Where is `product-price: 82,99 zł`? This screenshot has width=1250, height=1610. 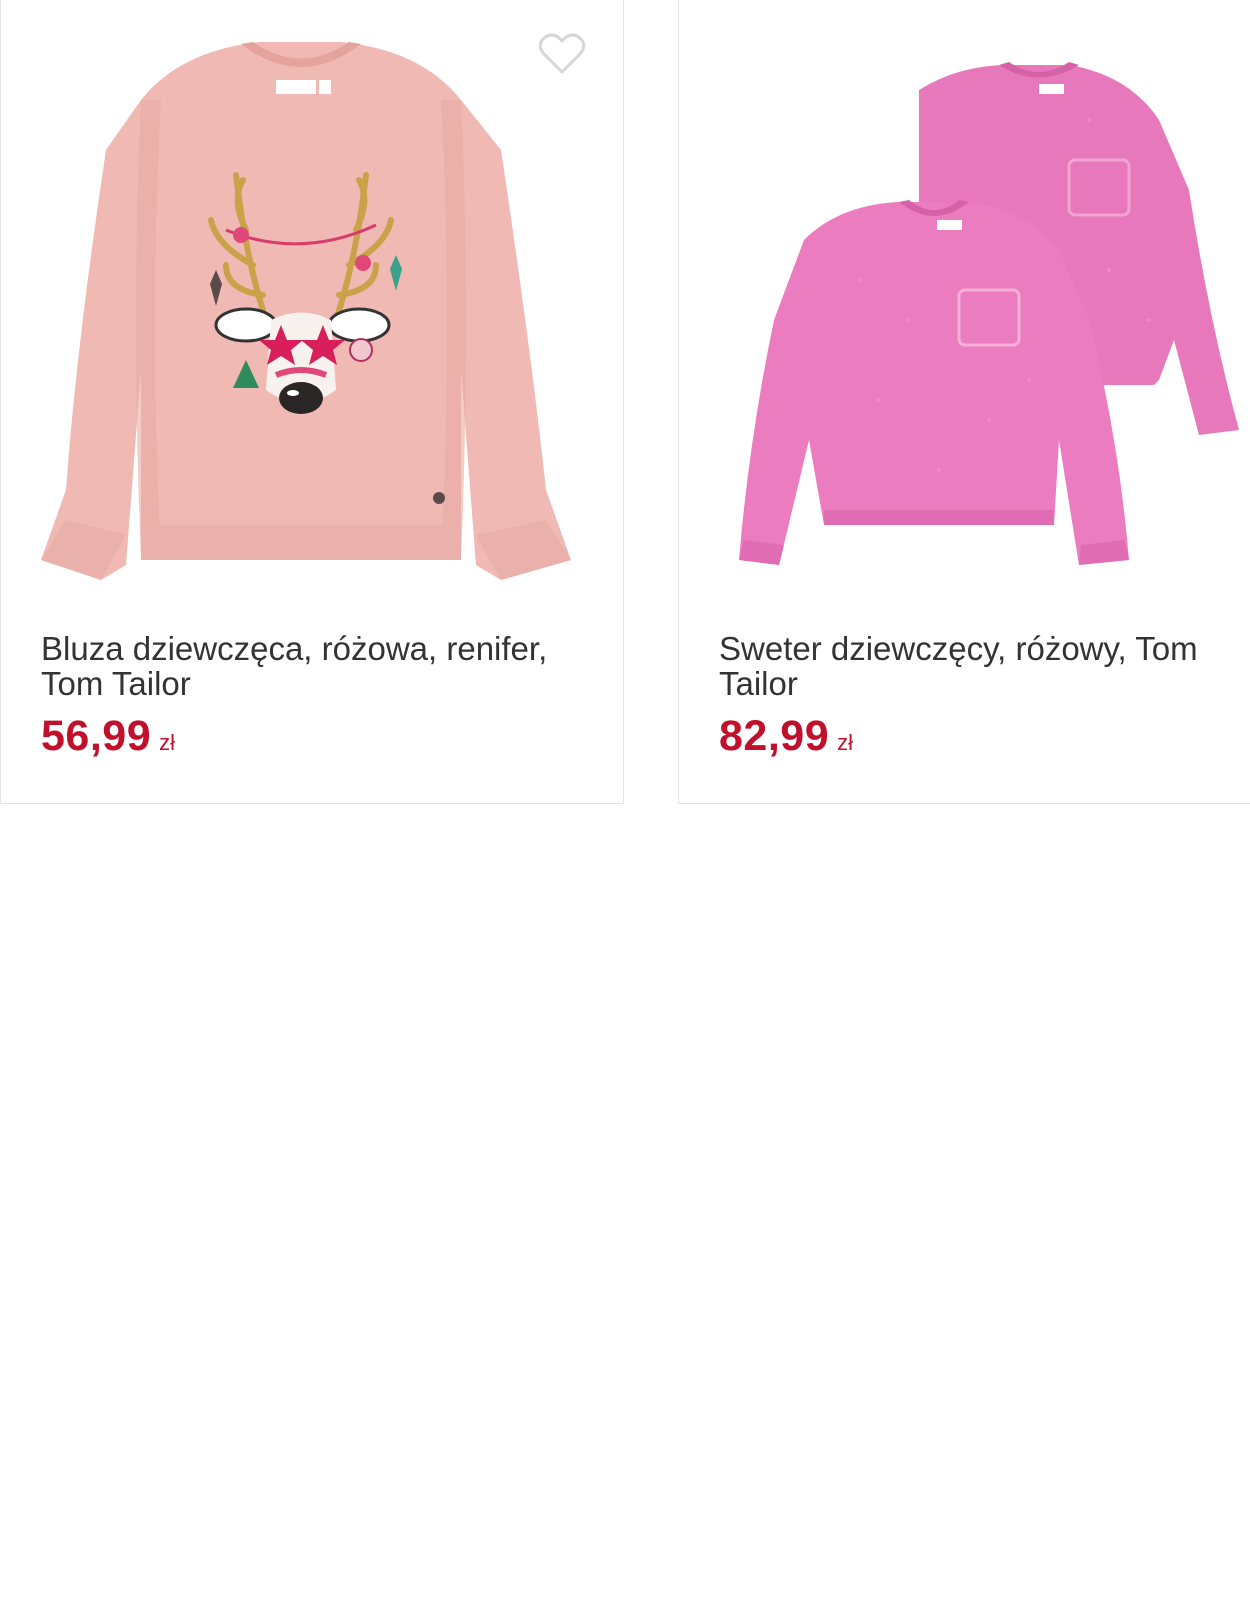
product-price: 82,99 zł is located at coordinates (786, 736).